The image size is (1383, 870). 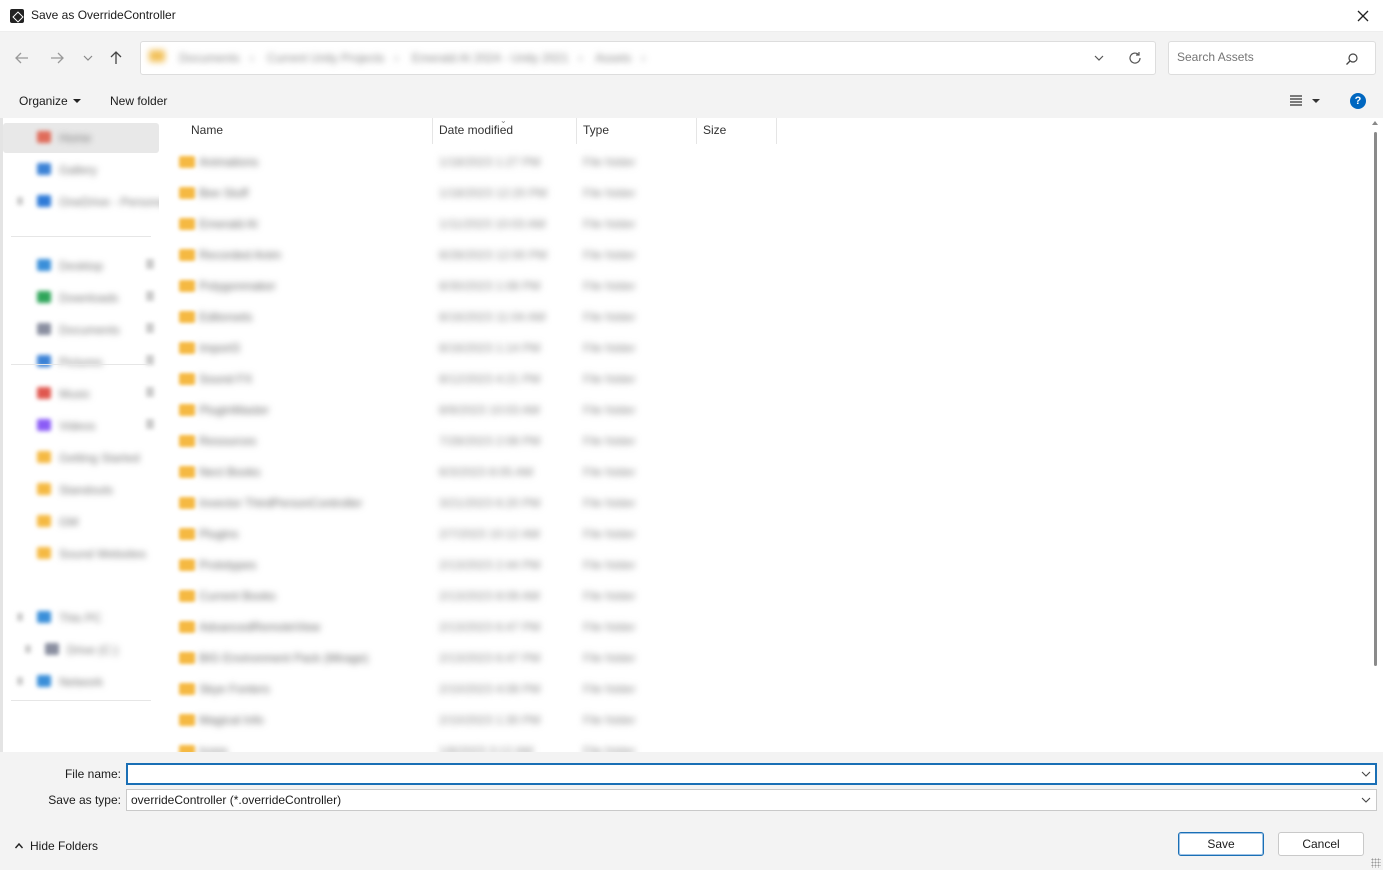 What do you see at coordinates (230, 472) in the screenshot?
I see `file-name-cell: Nect Books` at bounding box center [230, 472].